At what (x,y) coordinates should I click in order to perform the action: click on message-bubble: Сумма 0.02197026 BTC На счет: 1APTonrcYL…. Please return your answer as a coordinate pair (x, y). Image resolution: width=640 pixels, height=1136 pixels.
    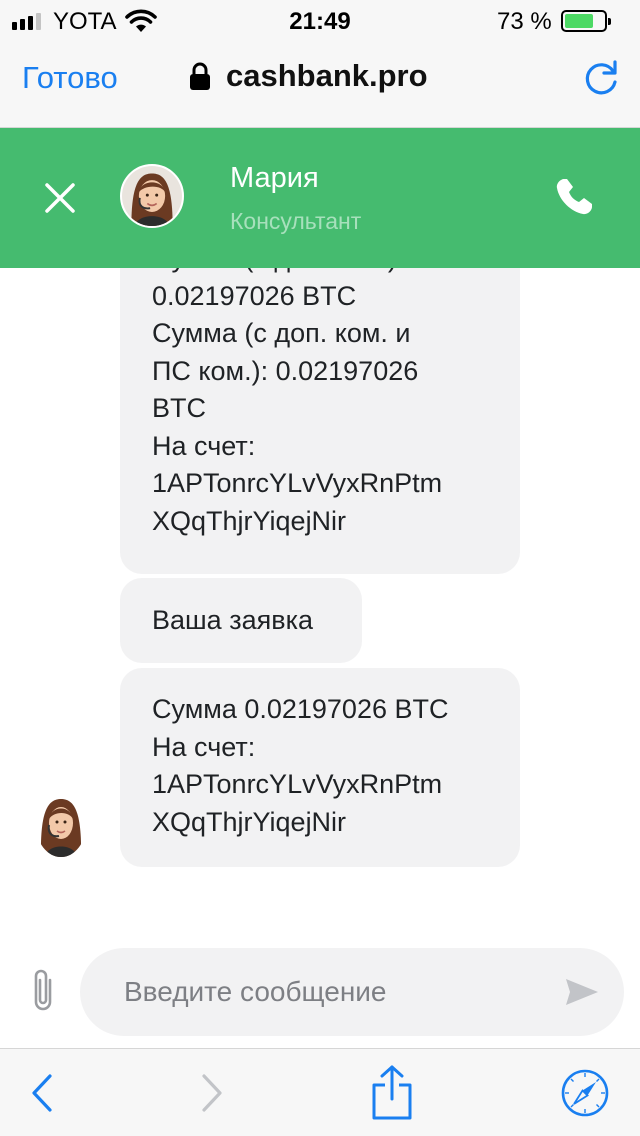
    Looking at the image, I should click on (320, 767).